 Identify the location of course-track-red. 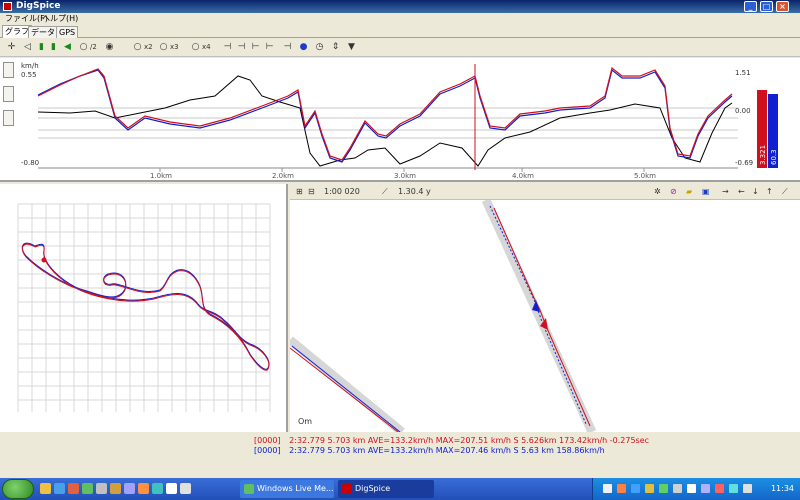
(145, 307).